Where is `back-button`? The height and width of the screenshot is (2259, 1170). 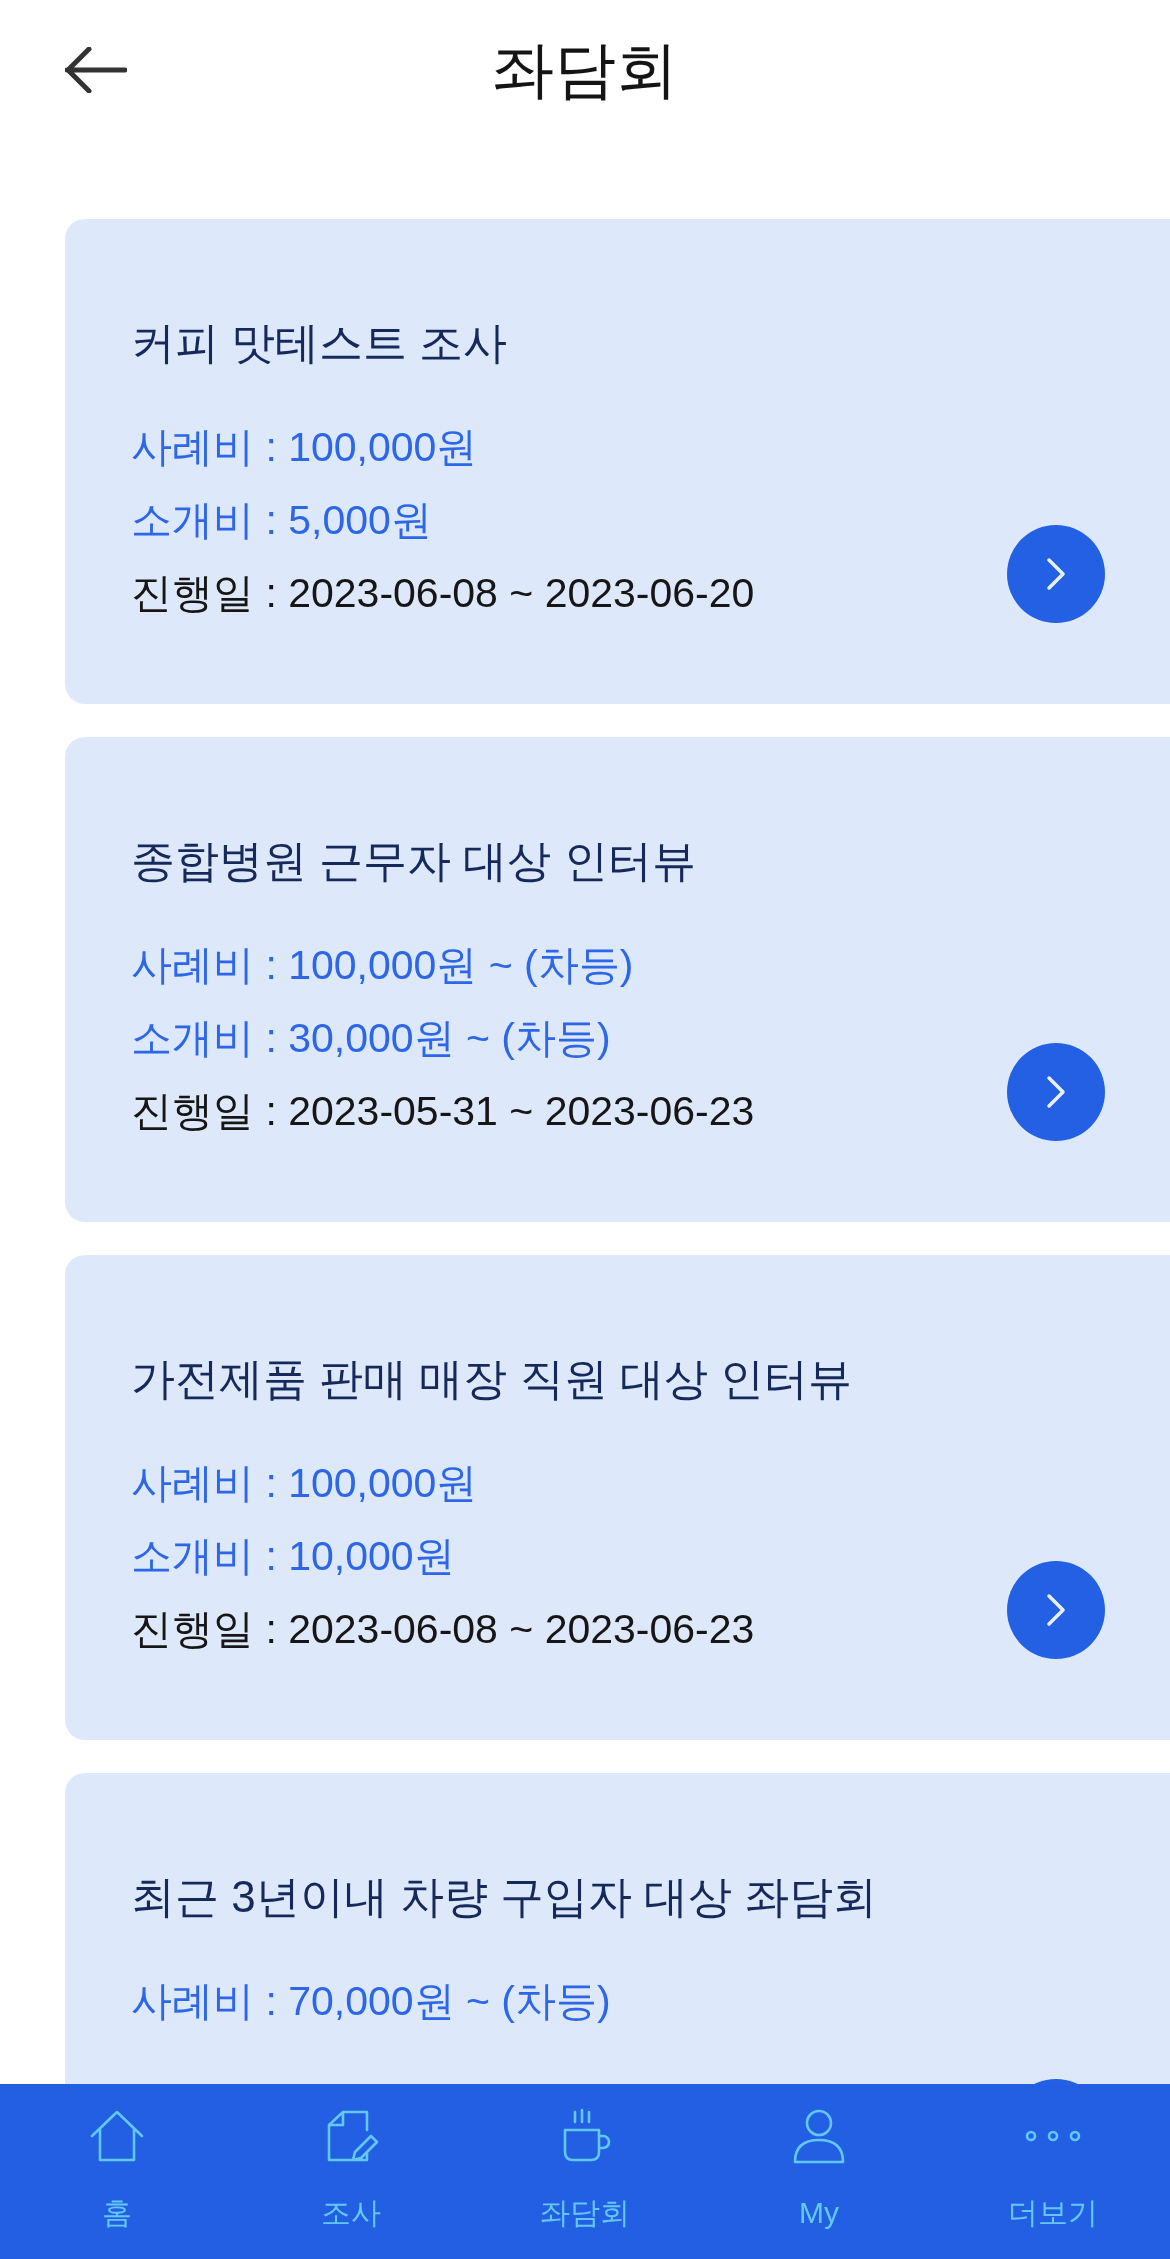 back-button is located at coordinates (96, 70).